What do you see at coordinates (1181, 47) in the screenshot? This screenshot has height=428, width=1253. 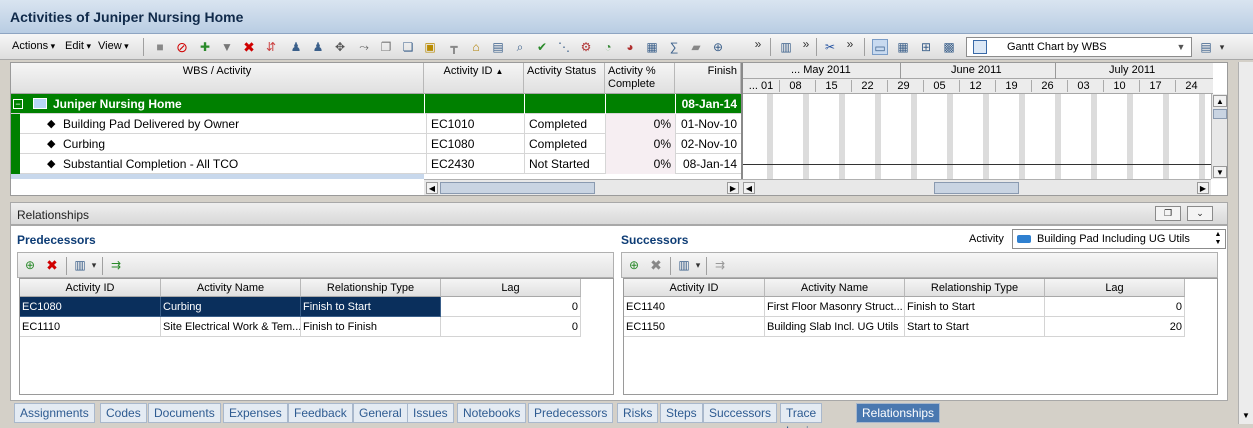 I see `chevron-down-icon: ▼` at bounding box center [1181, 47].